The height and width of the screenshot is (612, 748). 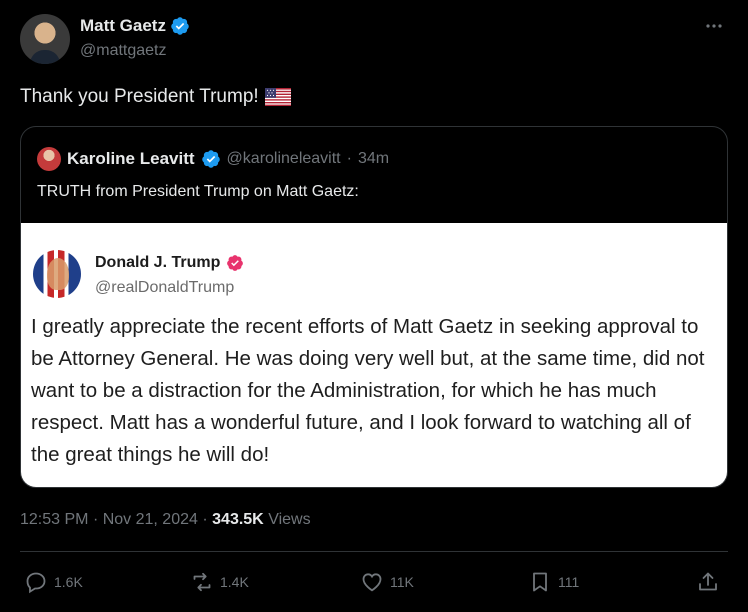 I want to click on truth-verified-badge-icon, so click(x=235, y=263).